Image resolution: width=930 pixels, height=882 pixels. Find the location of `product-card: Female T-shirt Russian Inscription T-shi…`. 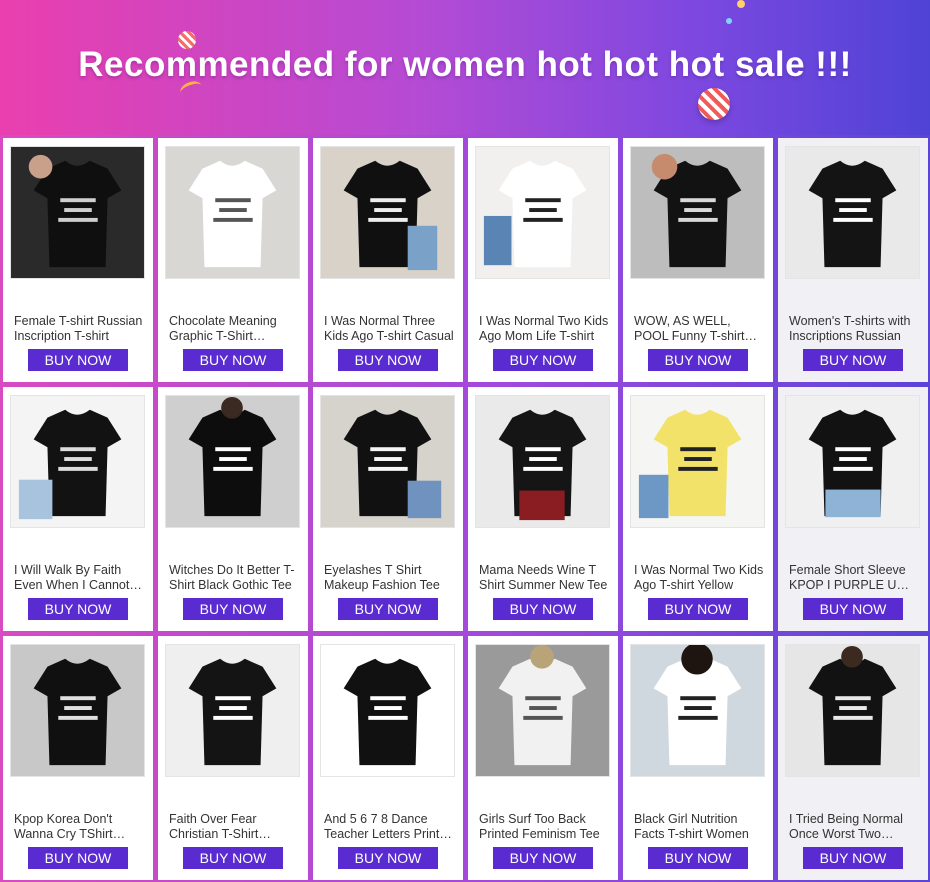

product-card: Female T-shirt Russian Inscription T-shi… is located at coordinates (78, 260).